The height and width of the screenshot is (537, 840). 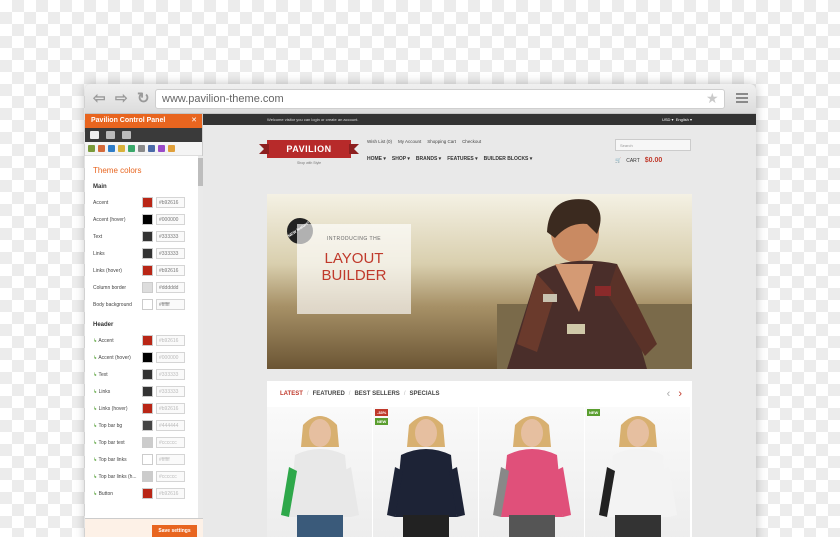 What do you see at coordinates (174, 531) in the screenshot?
I see `save-settings-button: Save settings` at bounding box center [174, 531].